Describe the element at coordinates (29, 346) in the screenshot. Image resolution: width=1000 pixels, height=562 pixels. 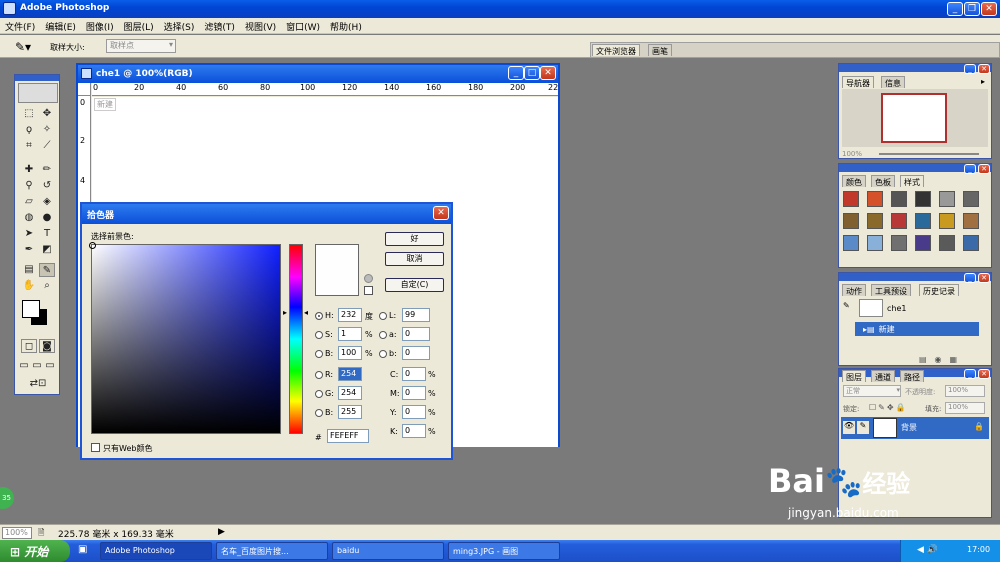
I see `standard-mode-icon: ◻` at that location.